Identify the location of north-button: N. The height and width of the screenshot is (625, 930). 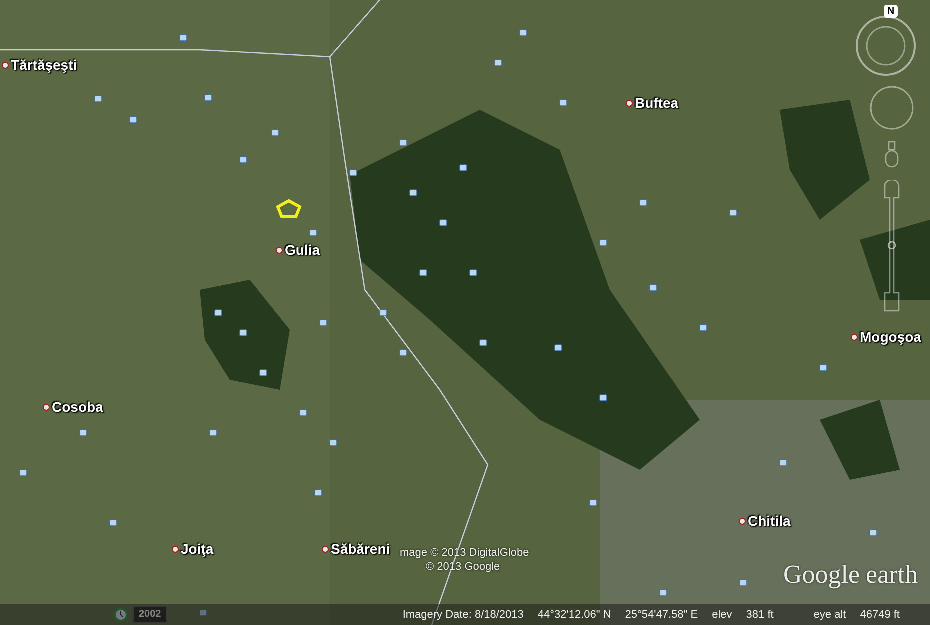
(891, 11).